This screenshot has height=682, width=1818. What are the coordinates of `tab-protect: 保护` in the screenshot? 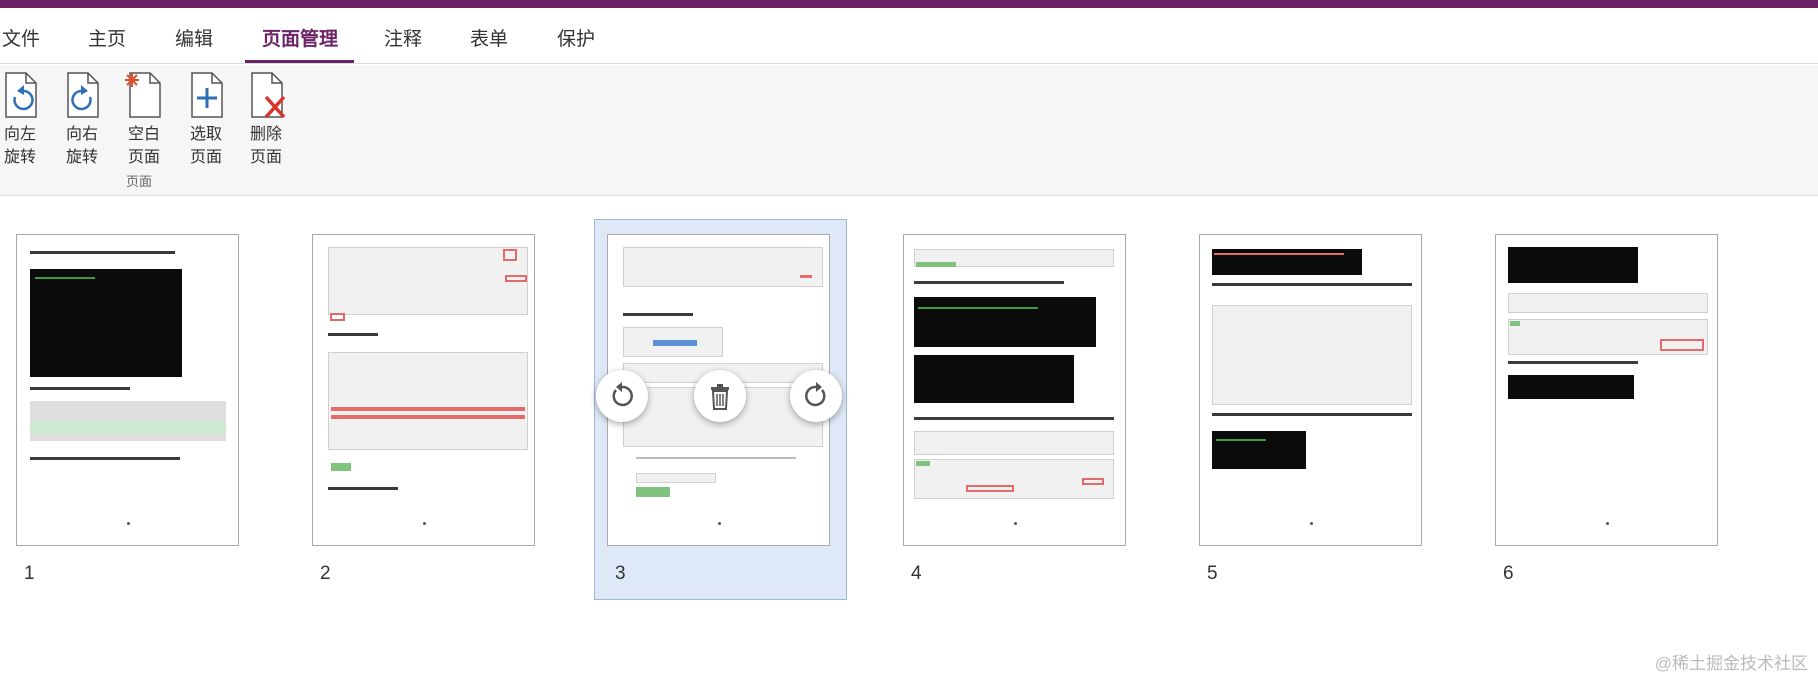 It's located at (576, 37).